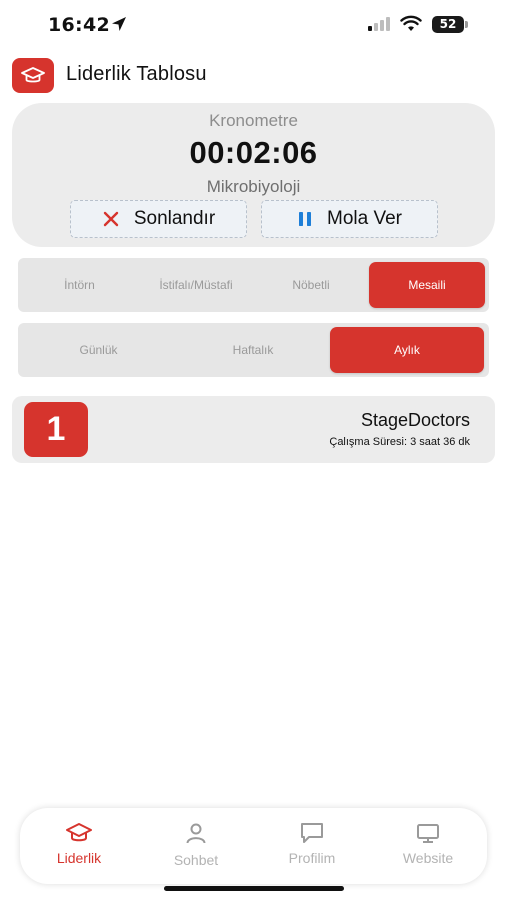 Image resolution: width=507 pixels, height=900 pixels. What do you see at coordinates (196, 285) in the screenshot?
I see `role-filter-option-istifali: İstifalı/Müstafi` at bounding box center [196, 285].